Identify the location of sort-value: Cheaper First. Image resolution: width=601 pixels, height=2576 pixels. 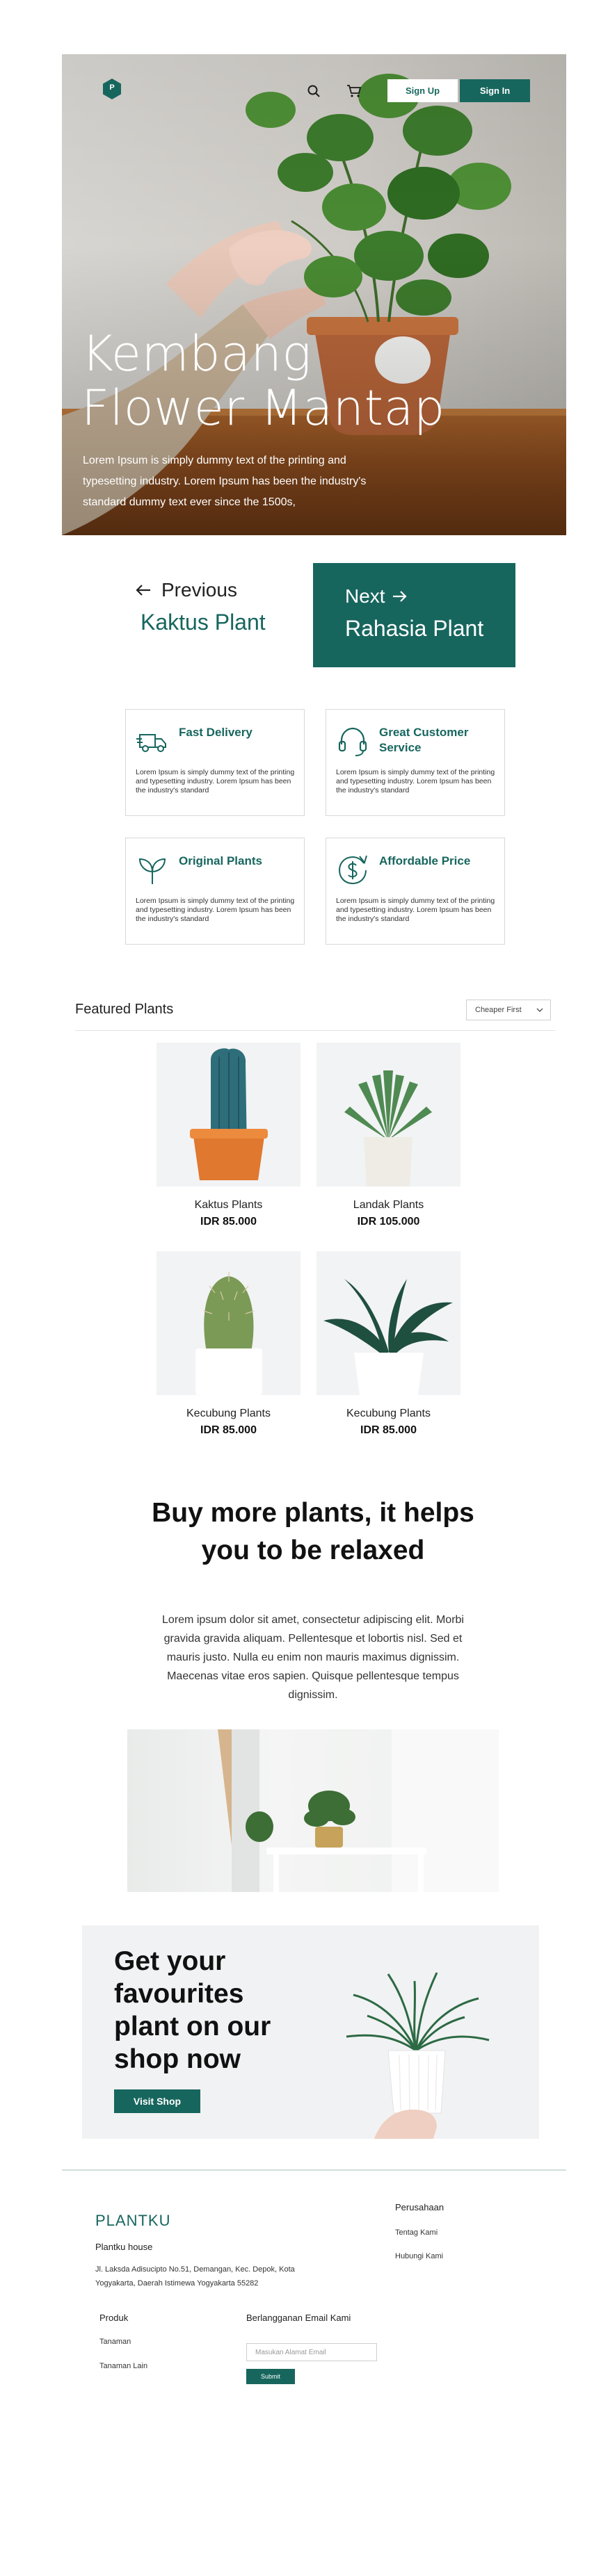
(498, 1010).